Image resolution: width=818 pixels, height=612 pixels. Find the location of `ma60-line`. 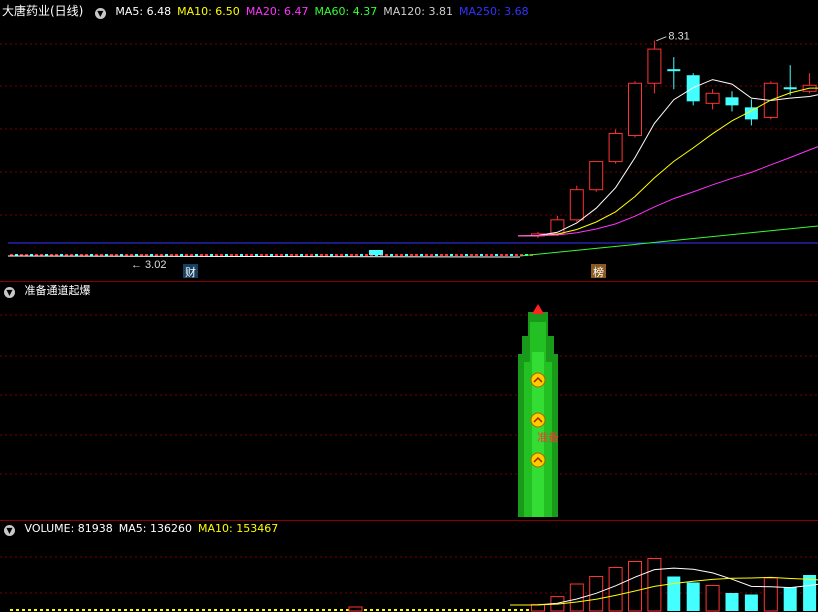

ma60-line is located at coordinates (668, 241).